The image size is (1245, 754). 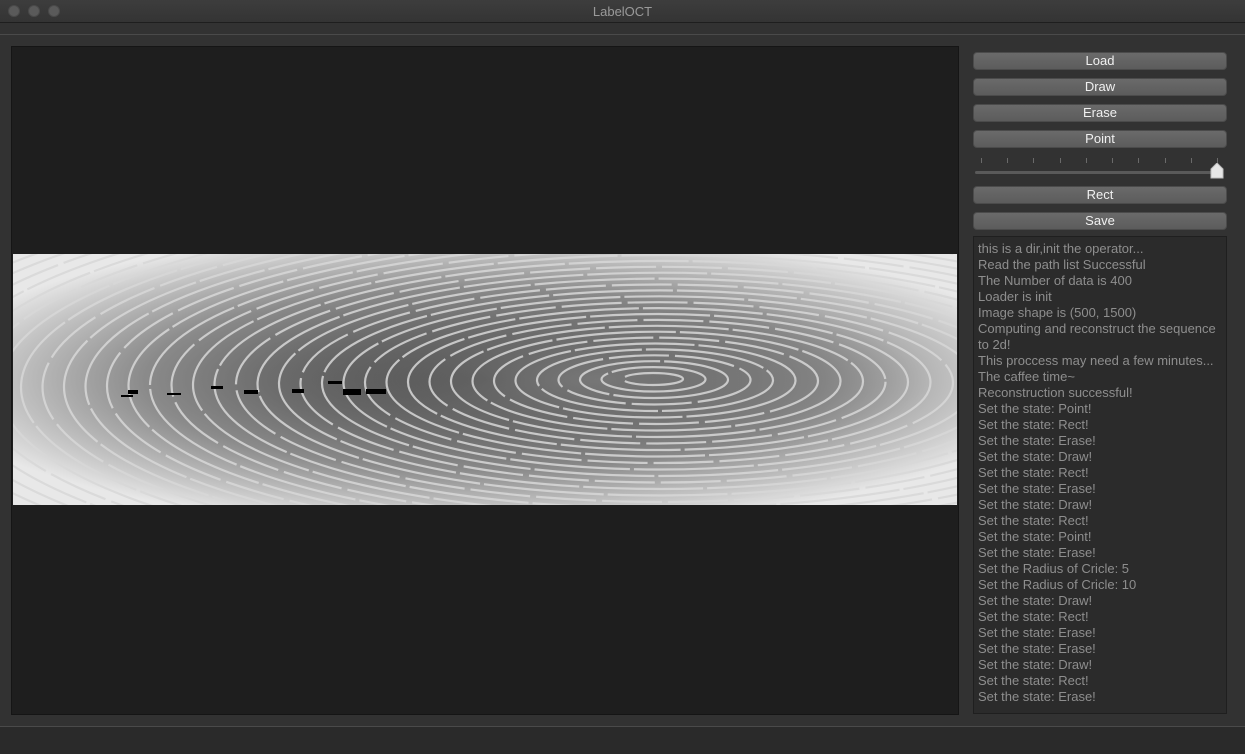 I want to click on title-bar: LabelOCT, so click(x=622, y=11).